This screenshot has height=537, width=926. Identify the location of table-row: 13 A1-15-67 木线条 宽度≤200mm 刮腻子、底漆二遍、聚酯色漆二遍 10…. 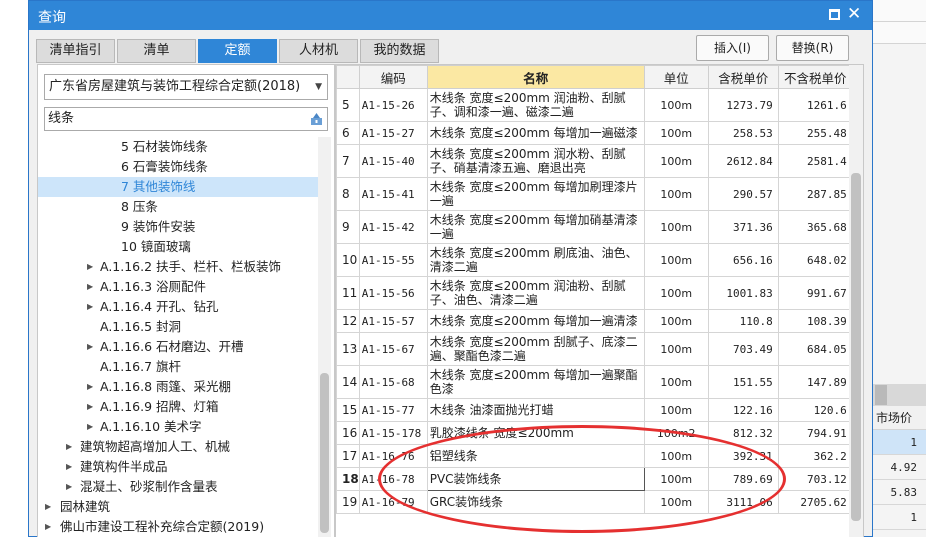
(594, 349).